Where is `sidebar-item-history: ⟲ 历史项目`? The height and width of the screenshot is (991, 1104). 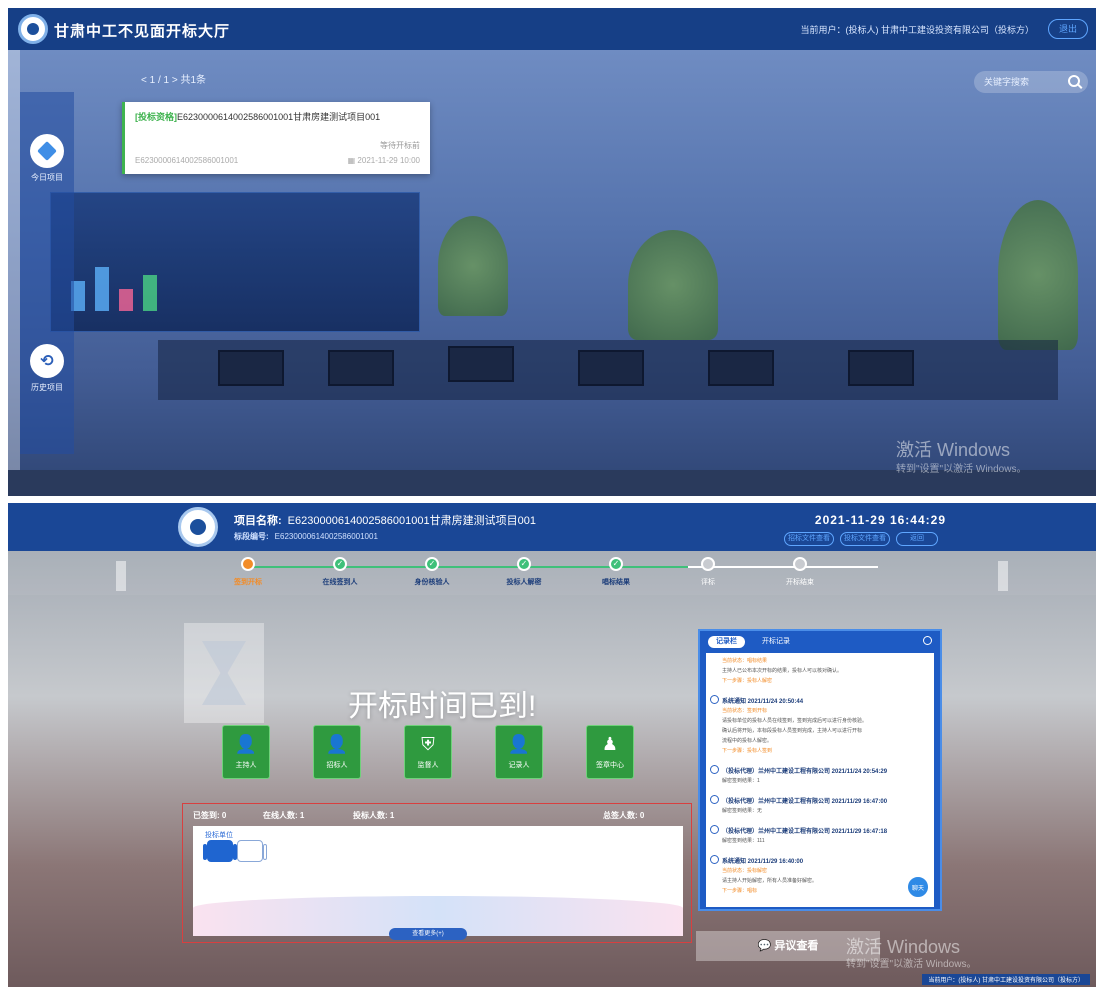
sidebar-item-history: ⟲ 历史项目 is located at coordinates (47, 368).